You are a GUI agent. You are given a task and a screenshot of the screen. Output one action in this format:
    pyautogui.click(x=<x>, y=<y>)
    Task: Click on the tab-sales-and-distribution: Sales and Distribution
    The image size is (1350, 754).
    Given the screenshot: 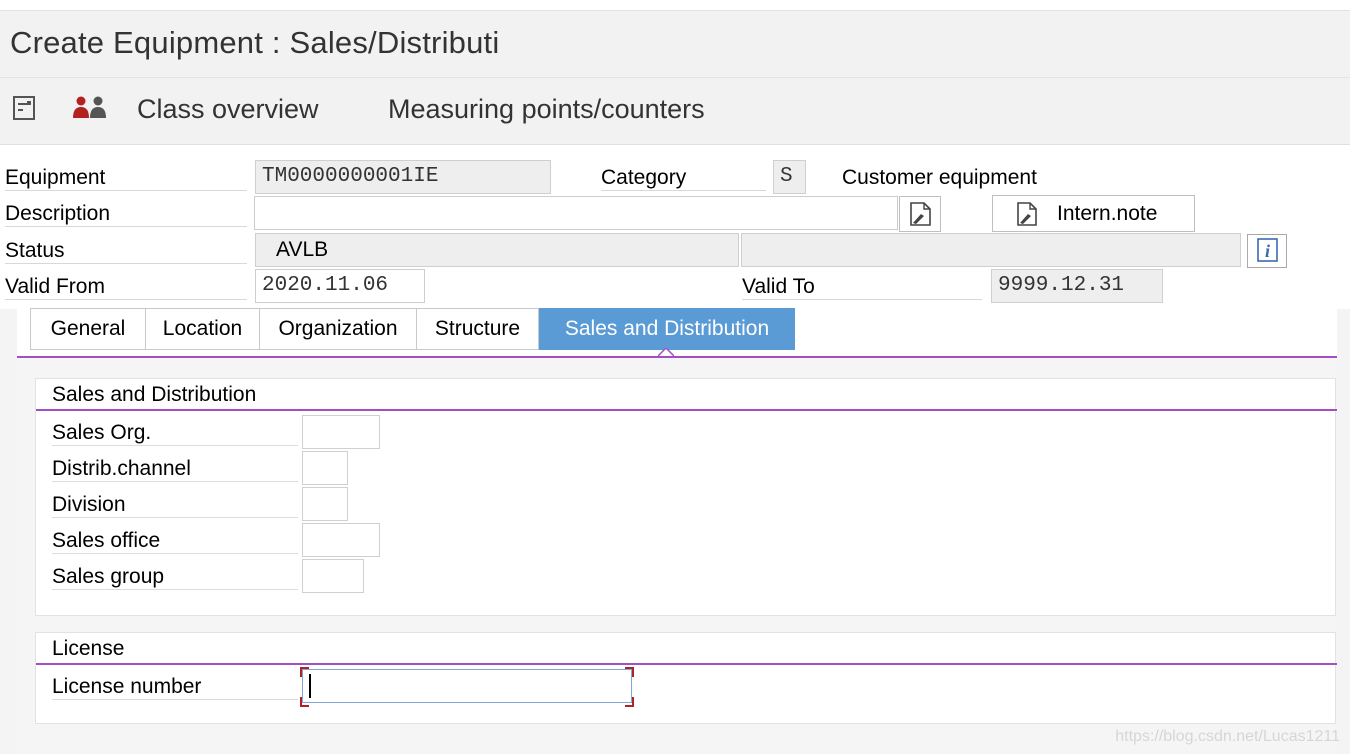 What is the action you would take?
    pyautogui.click(x=667, y=329)
    